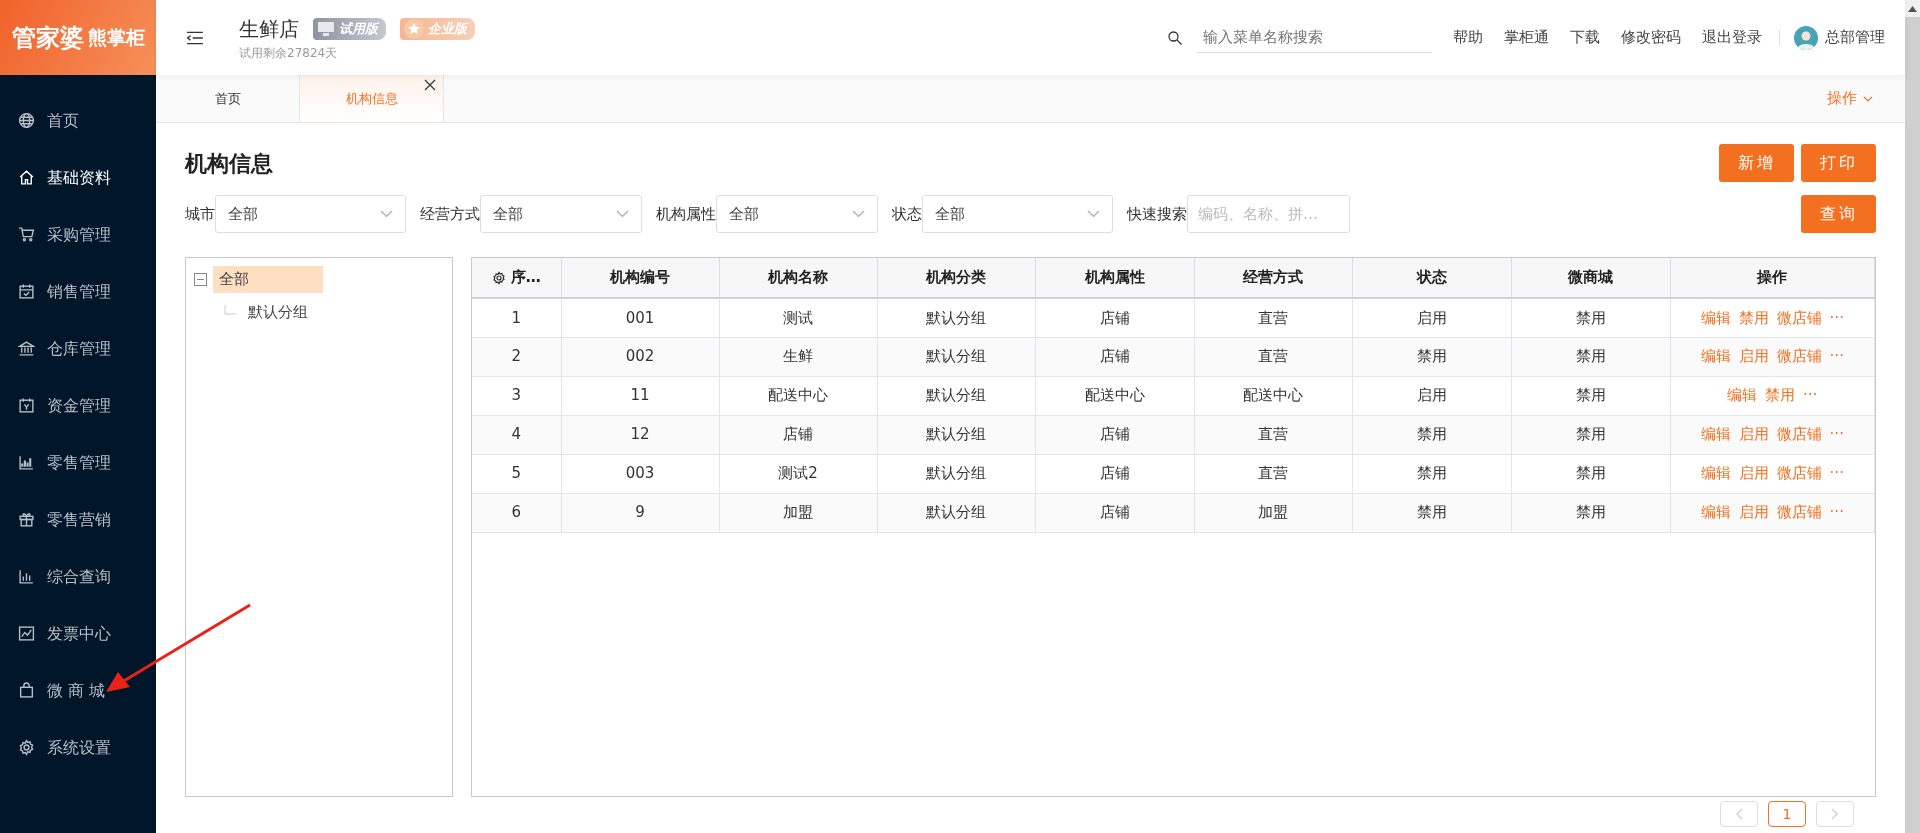 This screenshot has height=833, width=1920. Describe the element at coordinates (1838, 163) in the screenshot. I see `action-button: 打印` at that location.